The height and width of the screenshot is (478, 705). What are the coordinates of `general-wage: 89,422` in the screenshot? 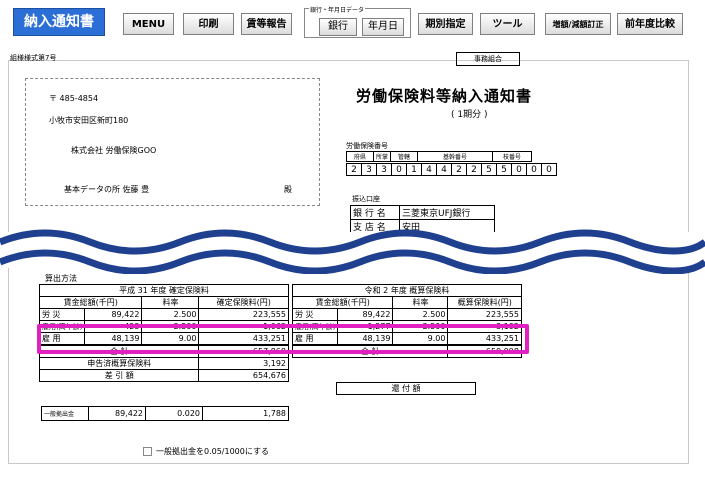 It's located at (117, 413).